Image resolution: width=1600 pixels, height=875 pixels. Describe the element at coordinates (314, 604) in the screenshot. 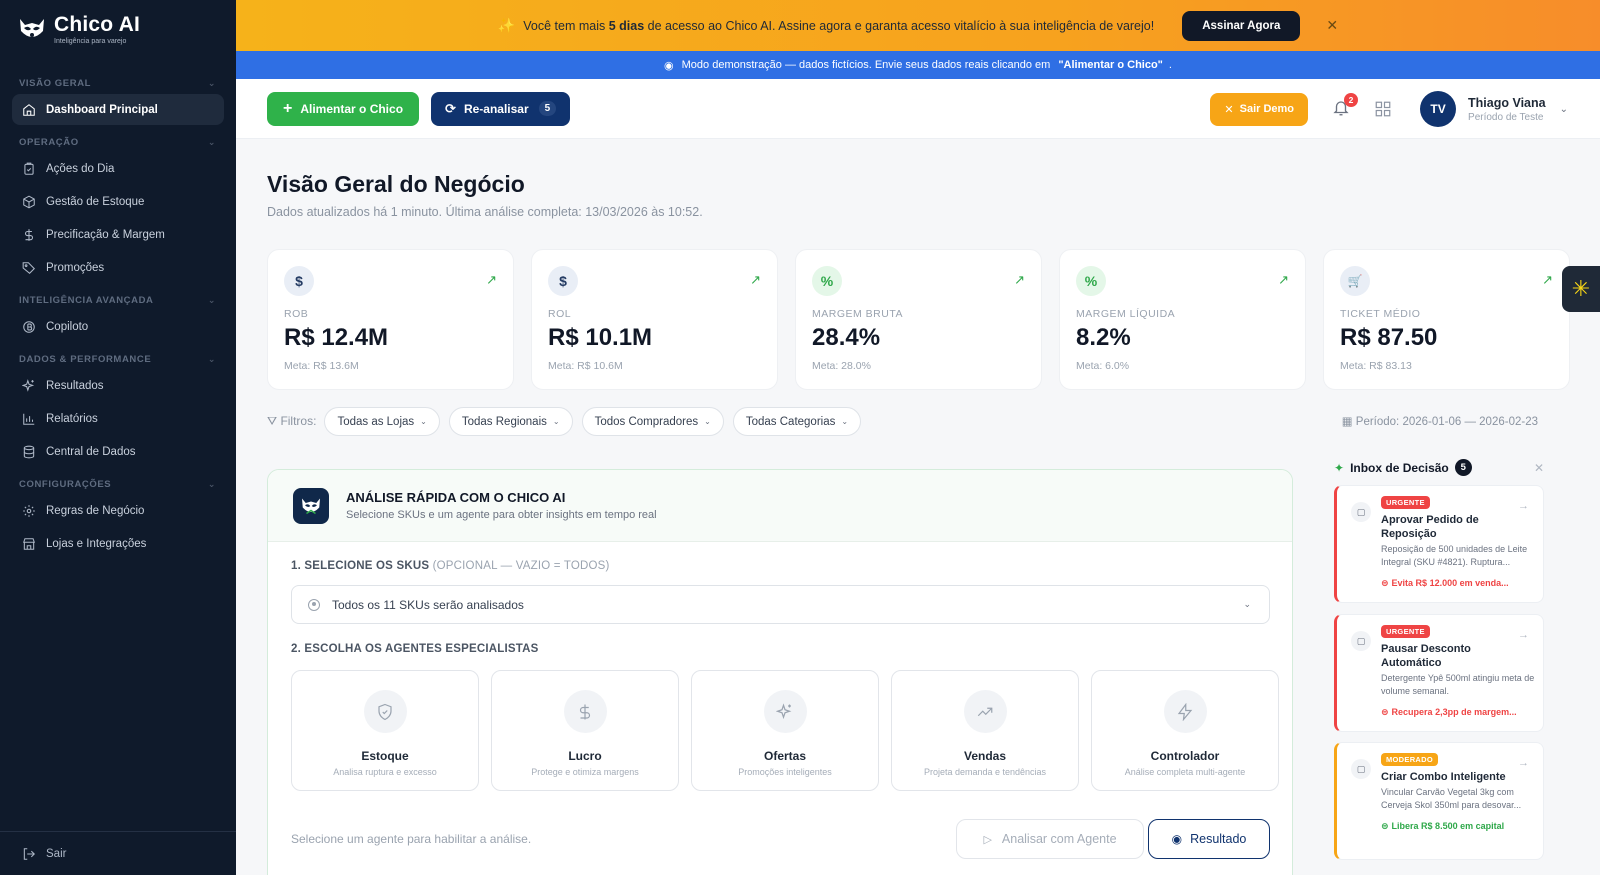

I see `target-icon` at that location.